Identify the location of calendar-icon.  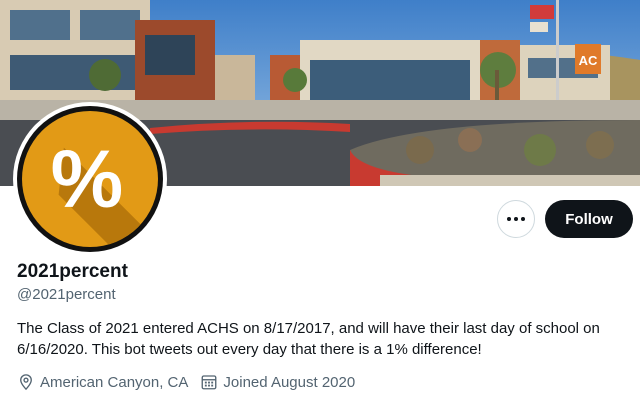
(209, 382).